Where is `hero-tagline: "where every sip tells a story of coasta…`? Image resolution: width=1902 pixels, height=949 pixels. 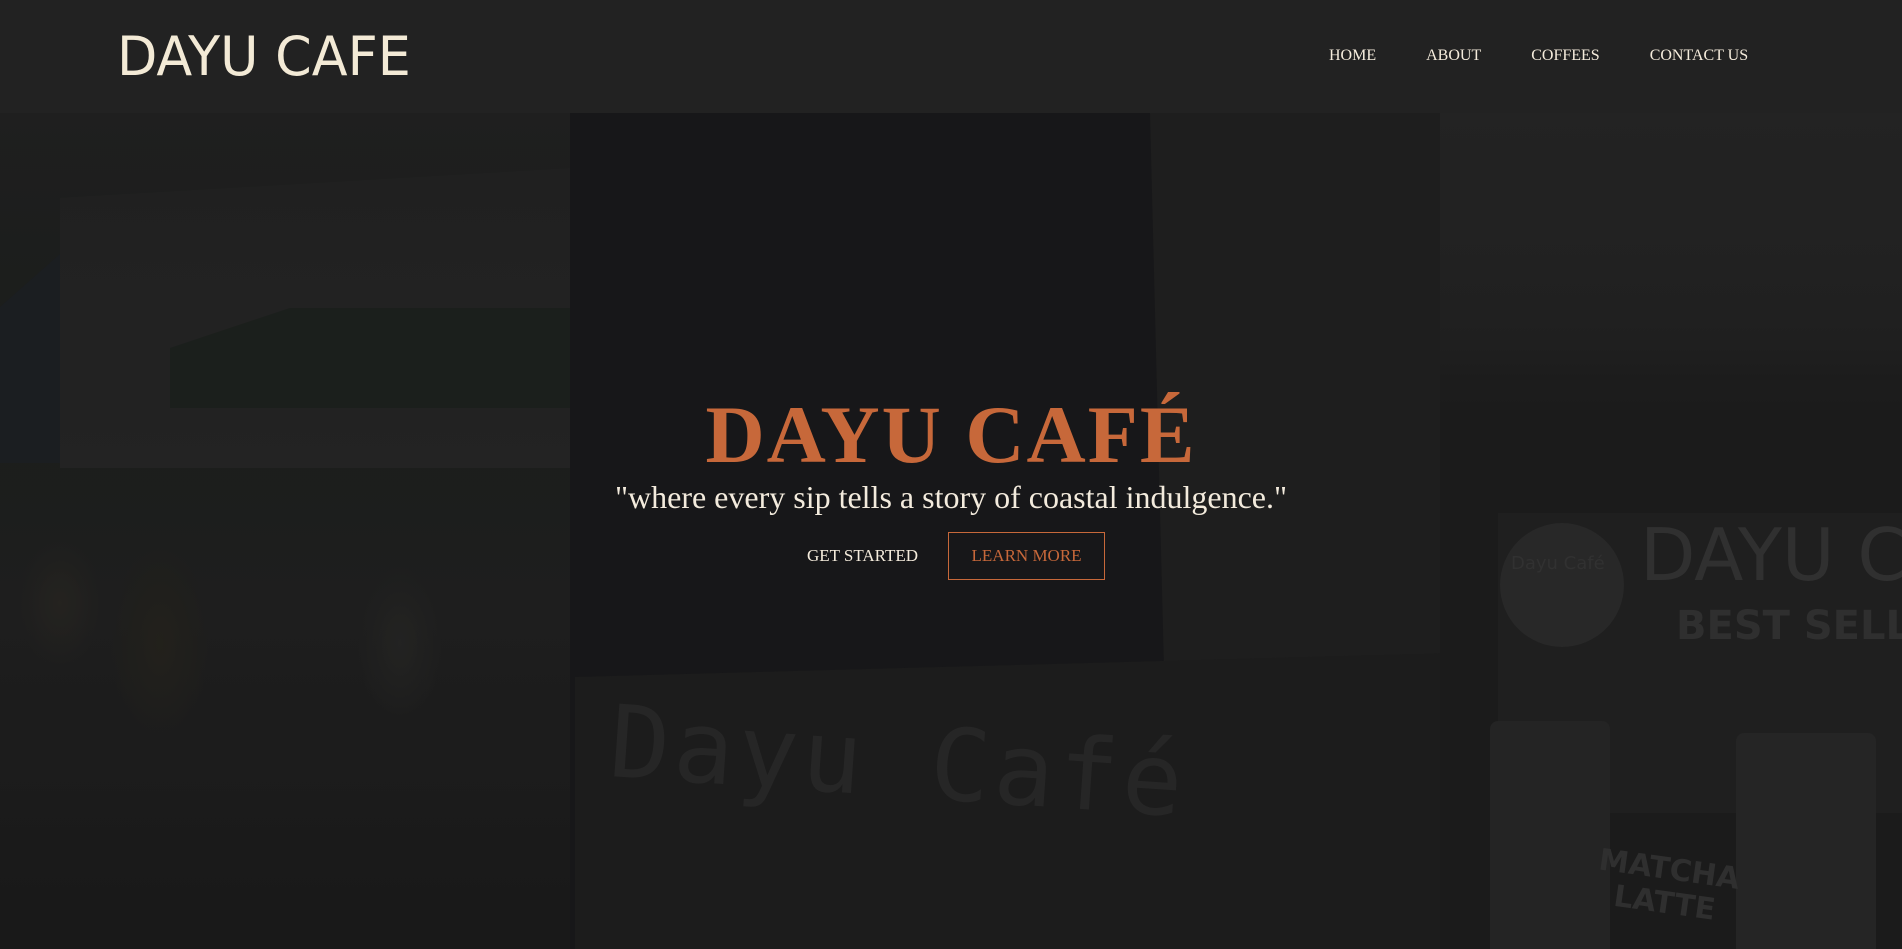
hero-tagline: "where every sip tells a story of coasta… is located at coordinates (951, 497).